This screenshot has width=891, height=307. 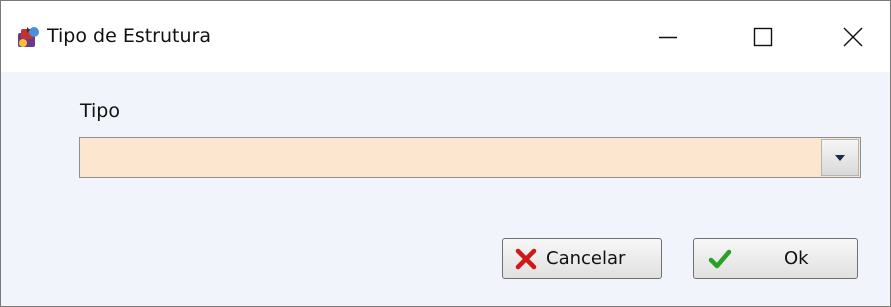 What do you see at coordinates (526, 259) in the screenshot?
I see `x-icon` at bounding box center [526, 259].